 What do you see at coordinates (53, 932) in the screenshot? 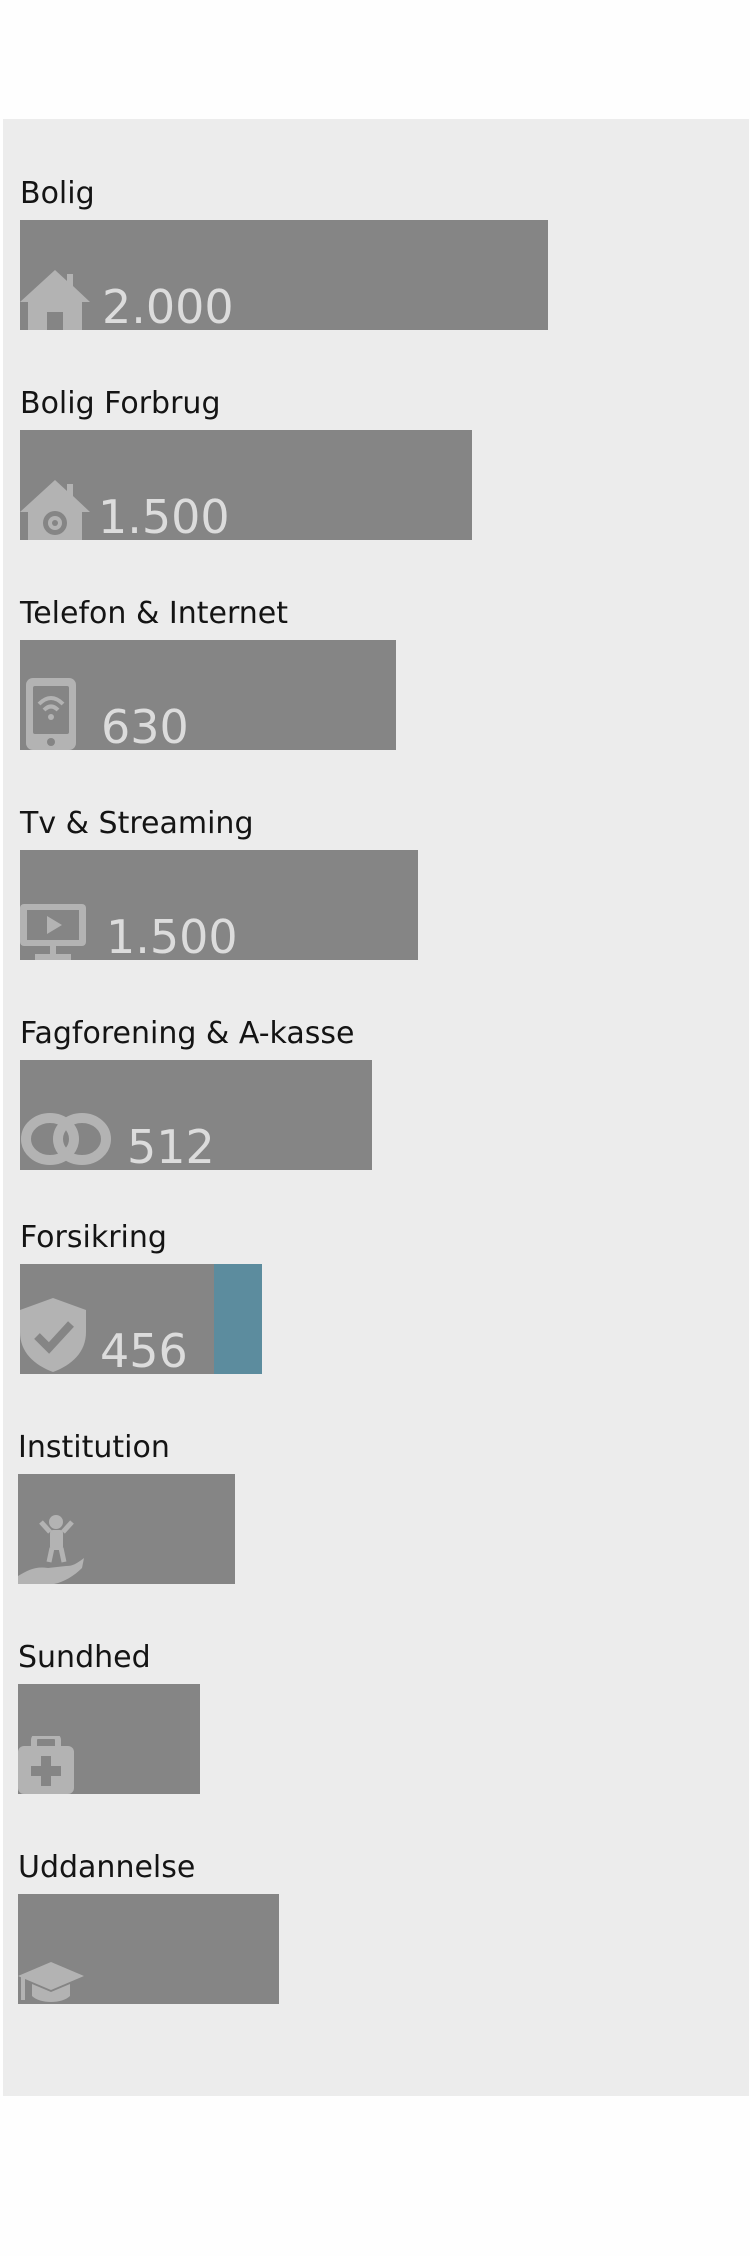
I see `monitor-play-icon` at bounding box center [53, 932].